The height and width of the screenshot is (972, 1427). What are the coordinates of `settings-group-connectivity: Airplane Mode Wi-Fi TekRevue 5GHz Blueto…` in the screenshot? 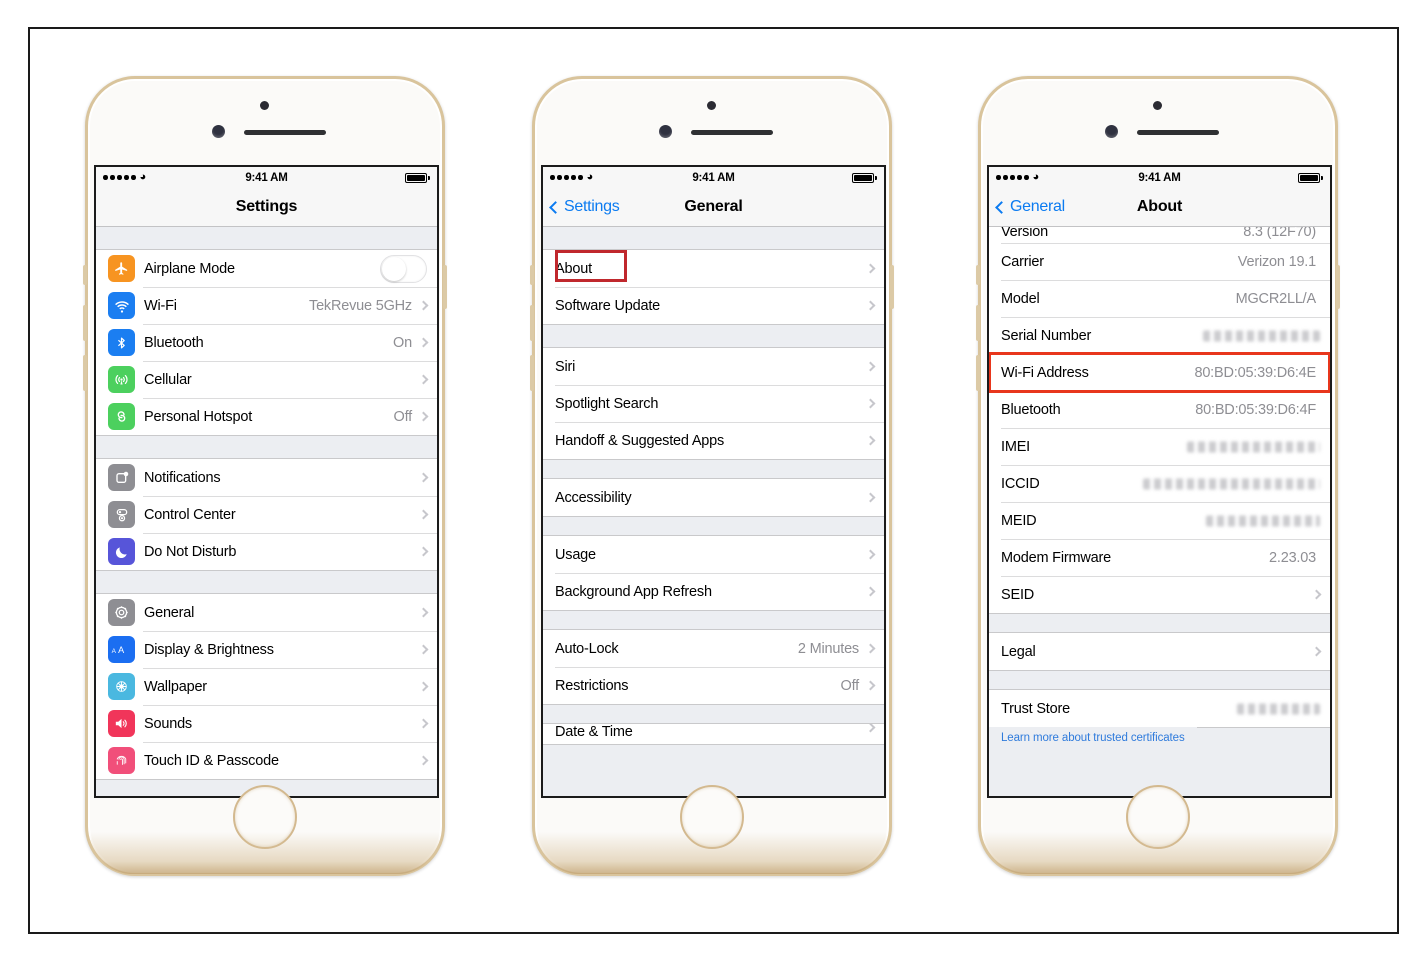 It's located at (266, 342).